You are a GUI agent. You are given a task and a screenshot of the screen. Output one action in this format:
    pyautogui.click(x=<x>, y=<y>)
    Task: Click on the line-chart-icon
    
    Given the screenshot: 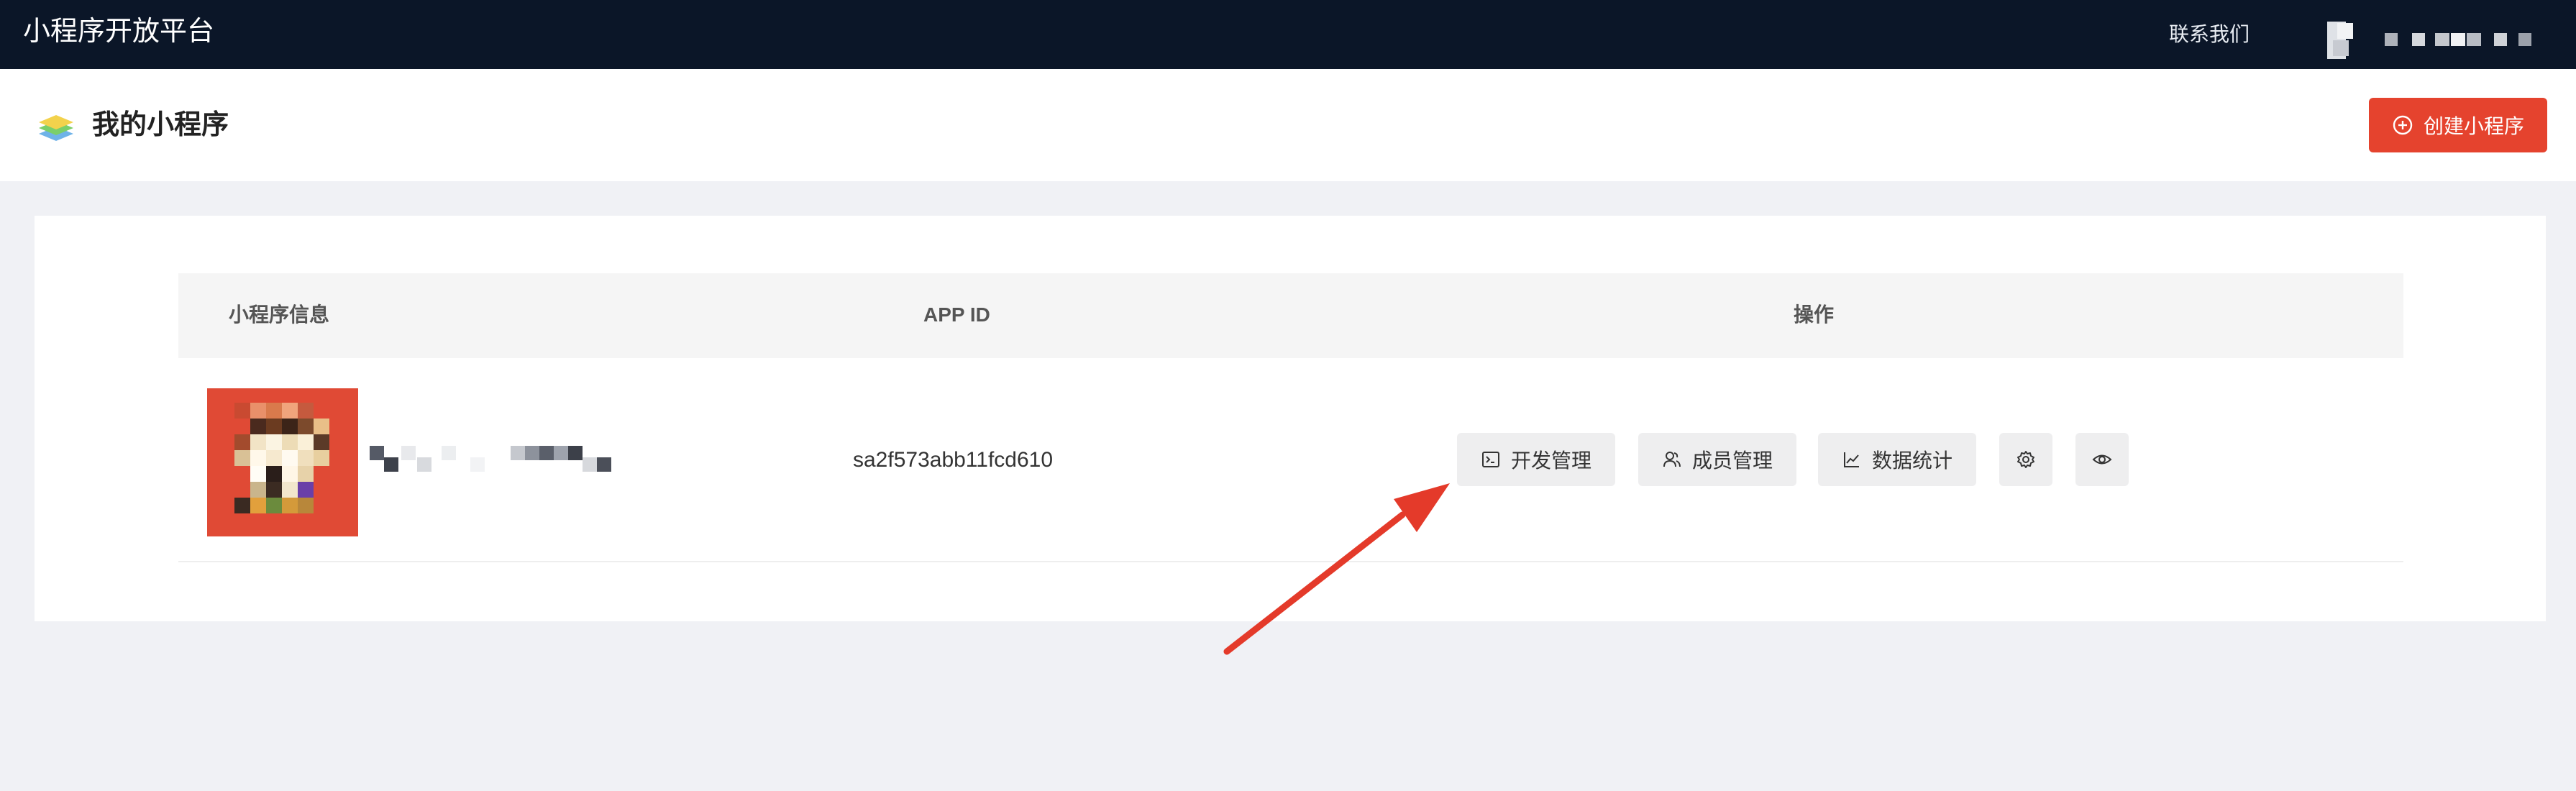 What is the action you would take?
    pyautogui.click(x=1851, y=460)
    